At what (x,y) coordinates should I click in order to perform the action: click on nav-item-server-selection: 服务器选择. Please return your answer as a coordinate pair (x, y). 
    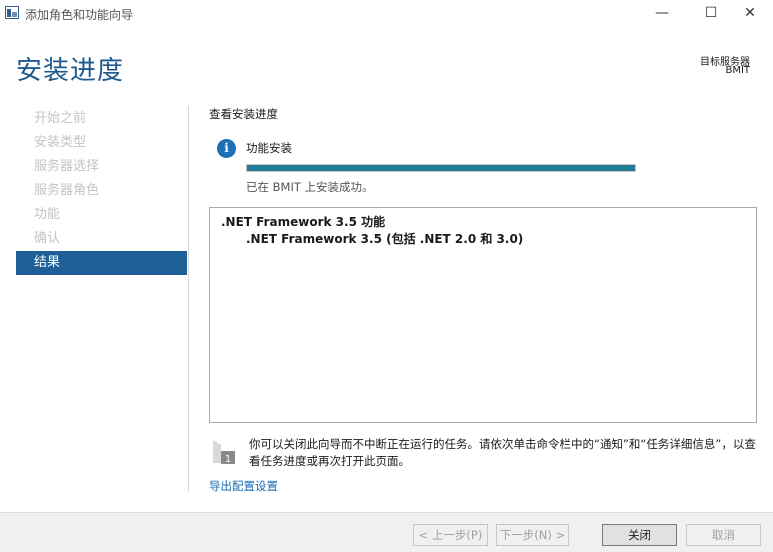
    Looking at the image, I should click on (67, 166).